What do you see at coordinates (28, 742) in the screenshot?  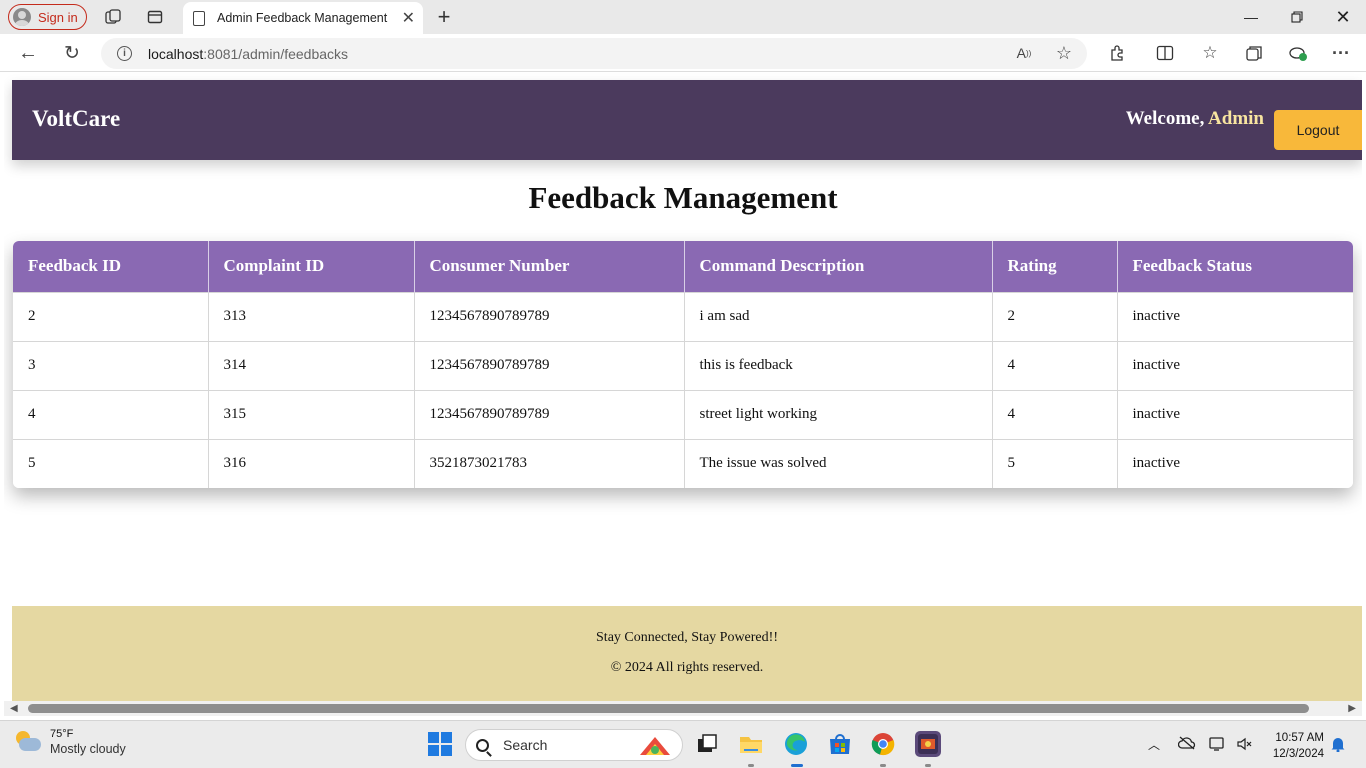 I see `cloudy-weather-icon` at bounding box center [28, 742].